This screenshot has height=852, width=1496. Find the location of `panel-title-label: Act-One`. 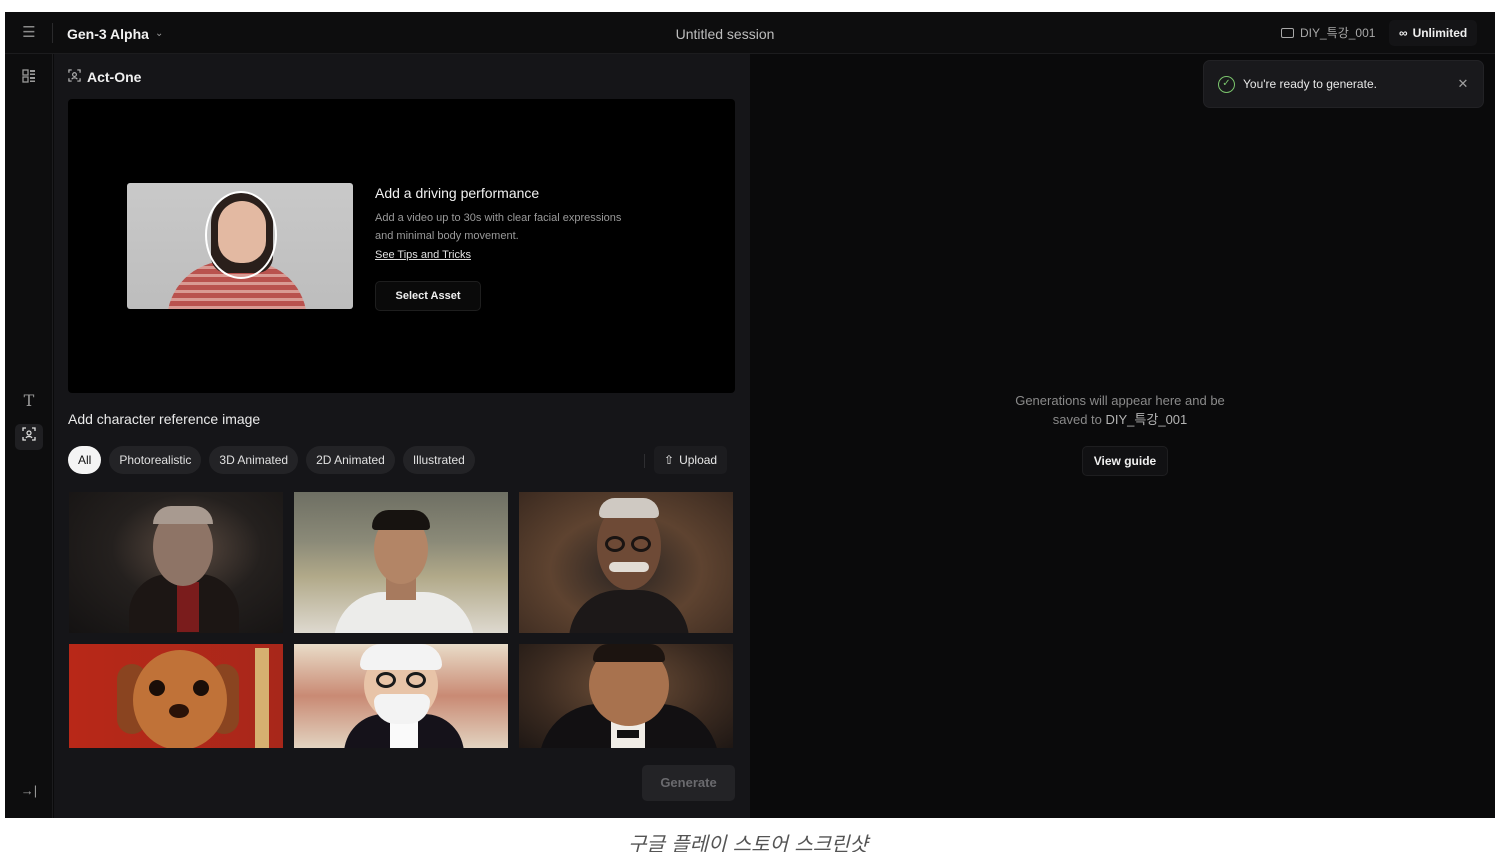

panel-title-label: Act-One is located at coordinates (114, 77).